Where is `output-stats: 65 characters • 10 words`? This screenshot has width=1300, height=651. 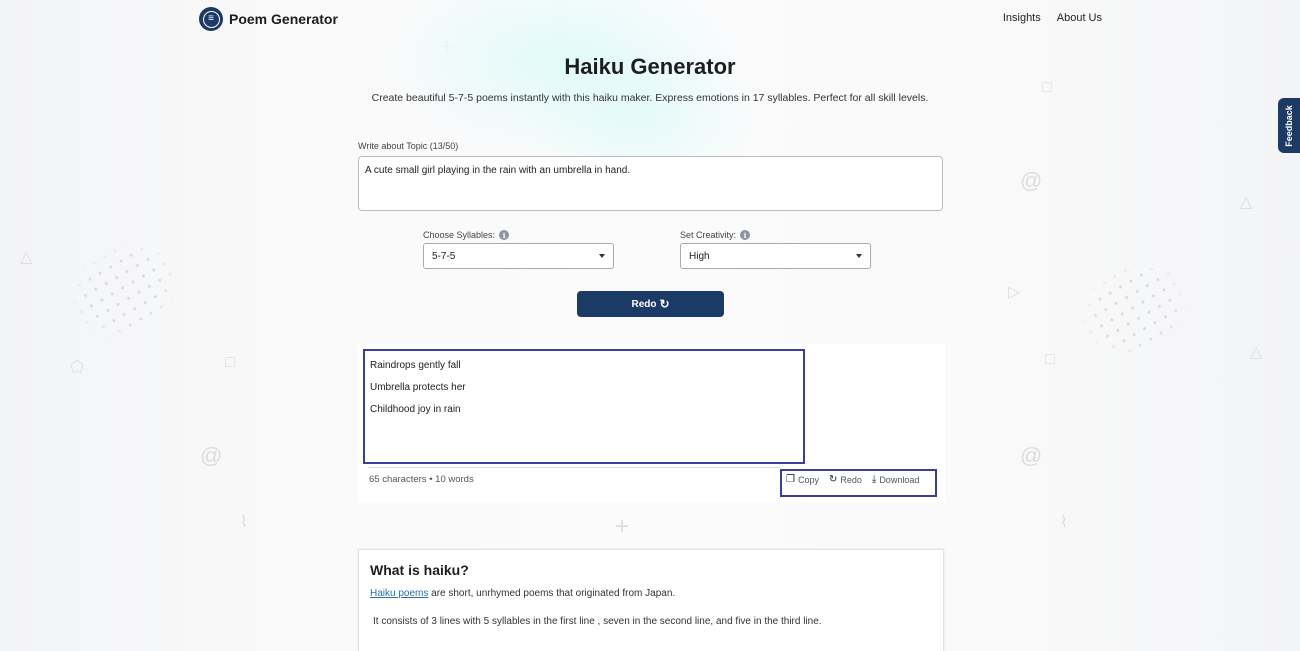
output-stats: 65 characters • 10 words is located at coordinates (421, 479).